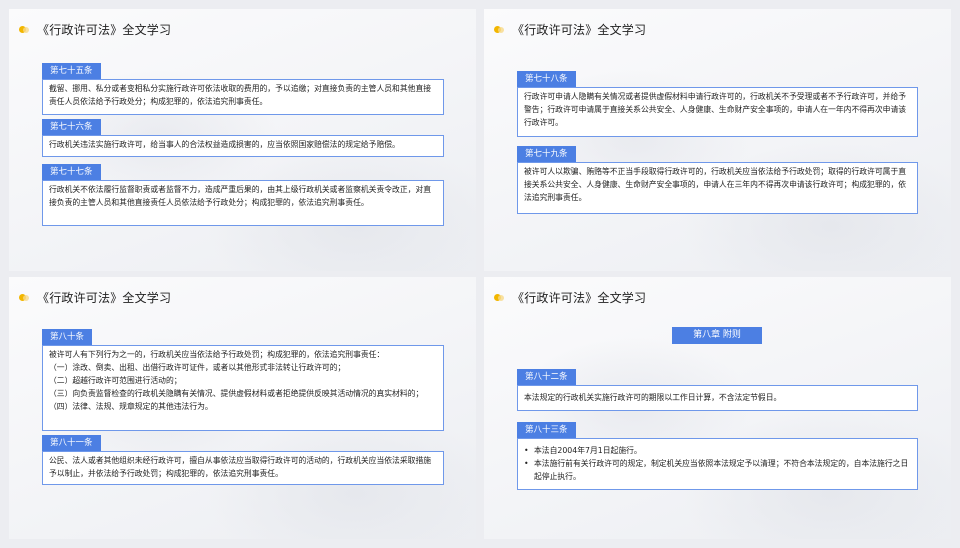  Describe the element at coordinates (71, 172) in the screenshot. I see `article-tag: 第七十七条` at that location.